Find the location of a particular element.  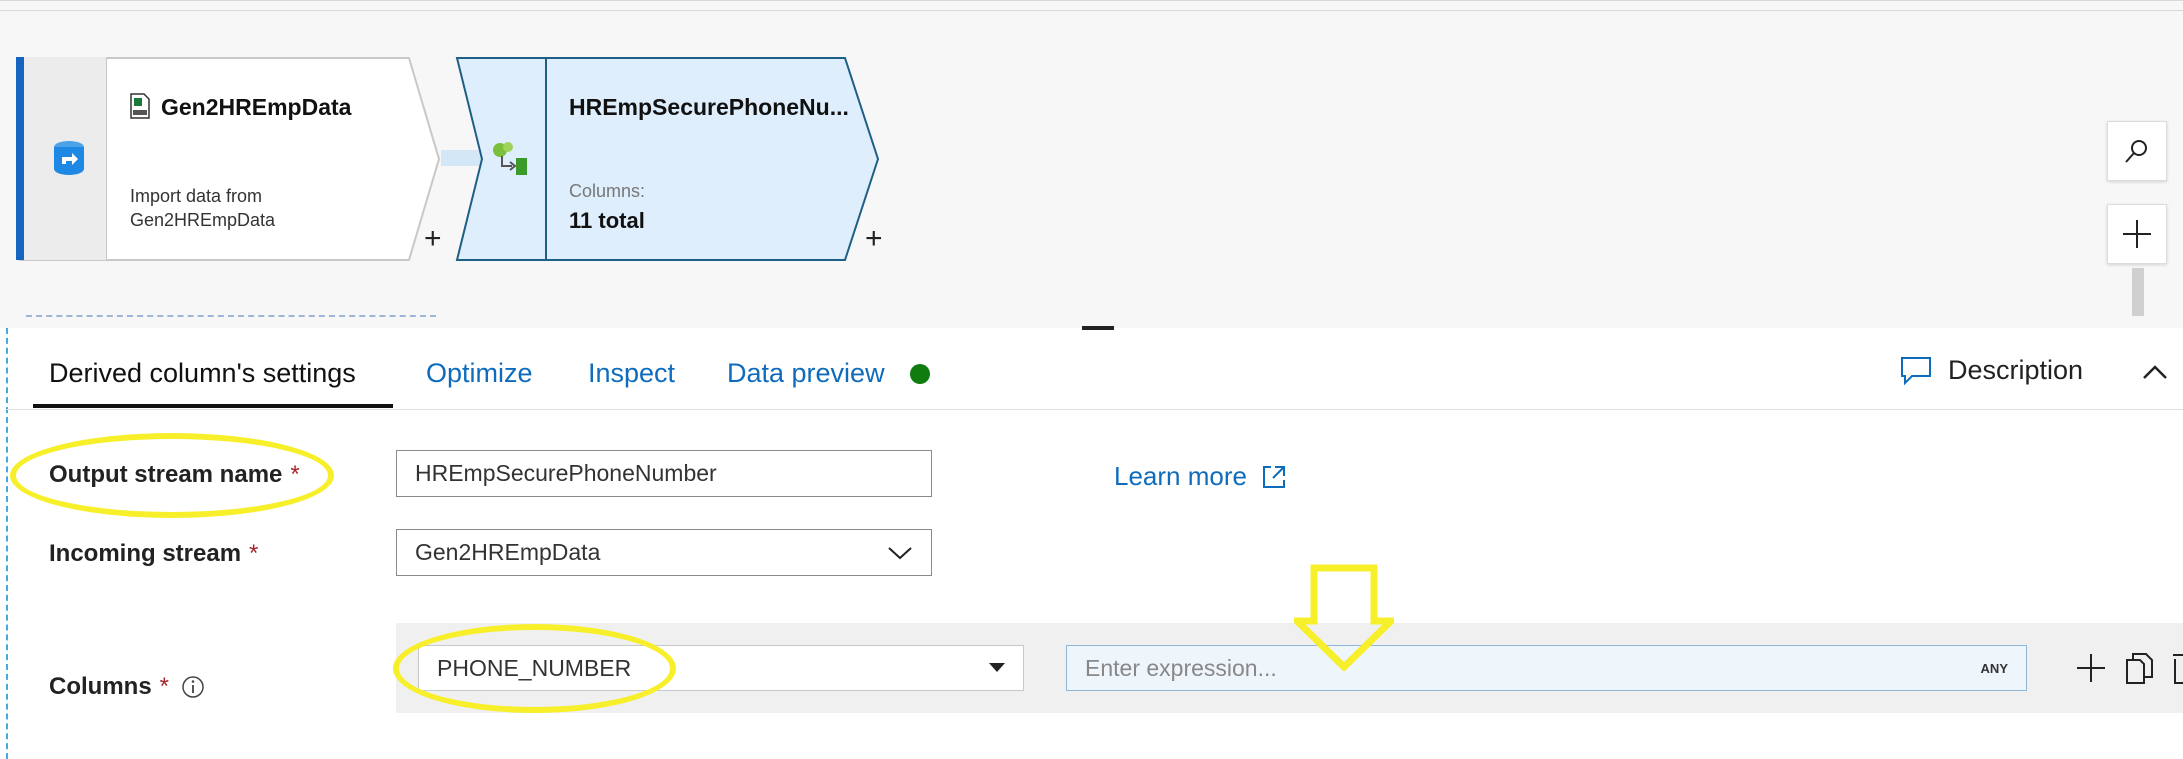

expression-input: Enter expression... ANY is located at coordinates (1546, 668).